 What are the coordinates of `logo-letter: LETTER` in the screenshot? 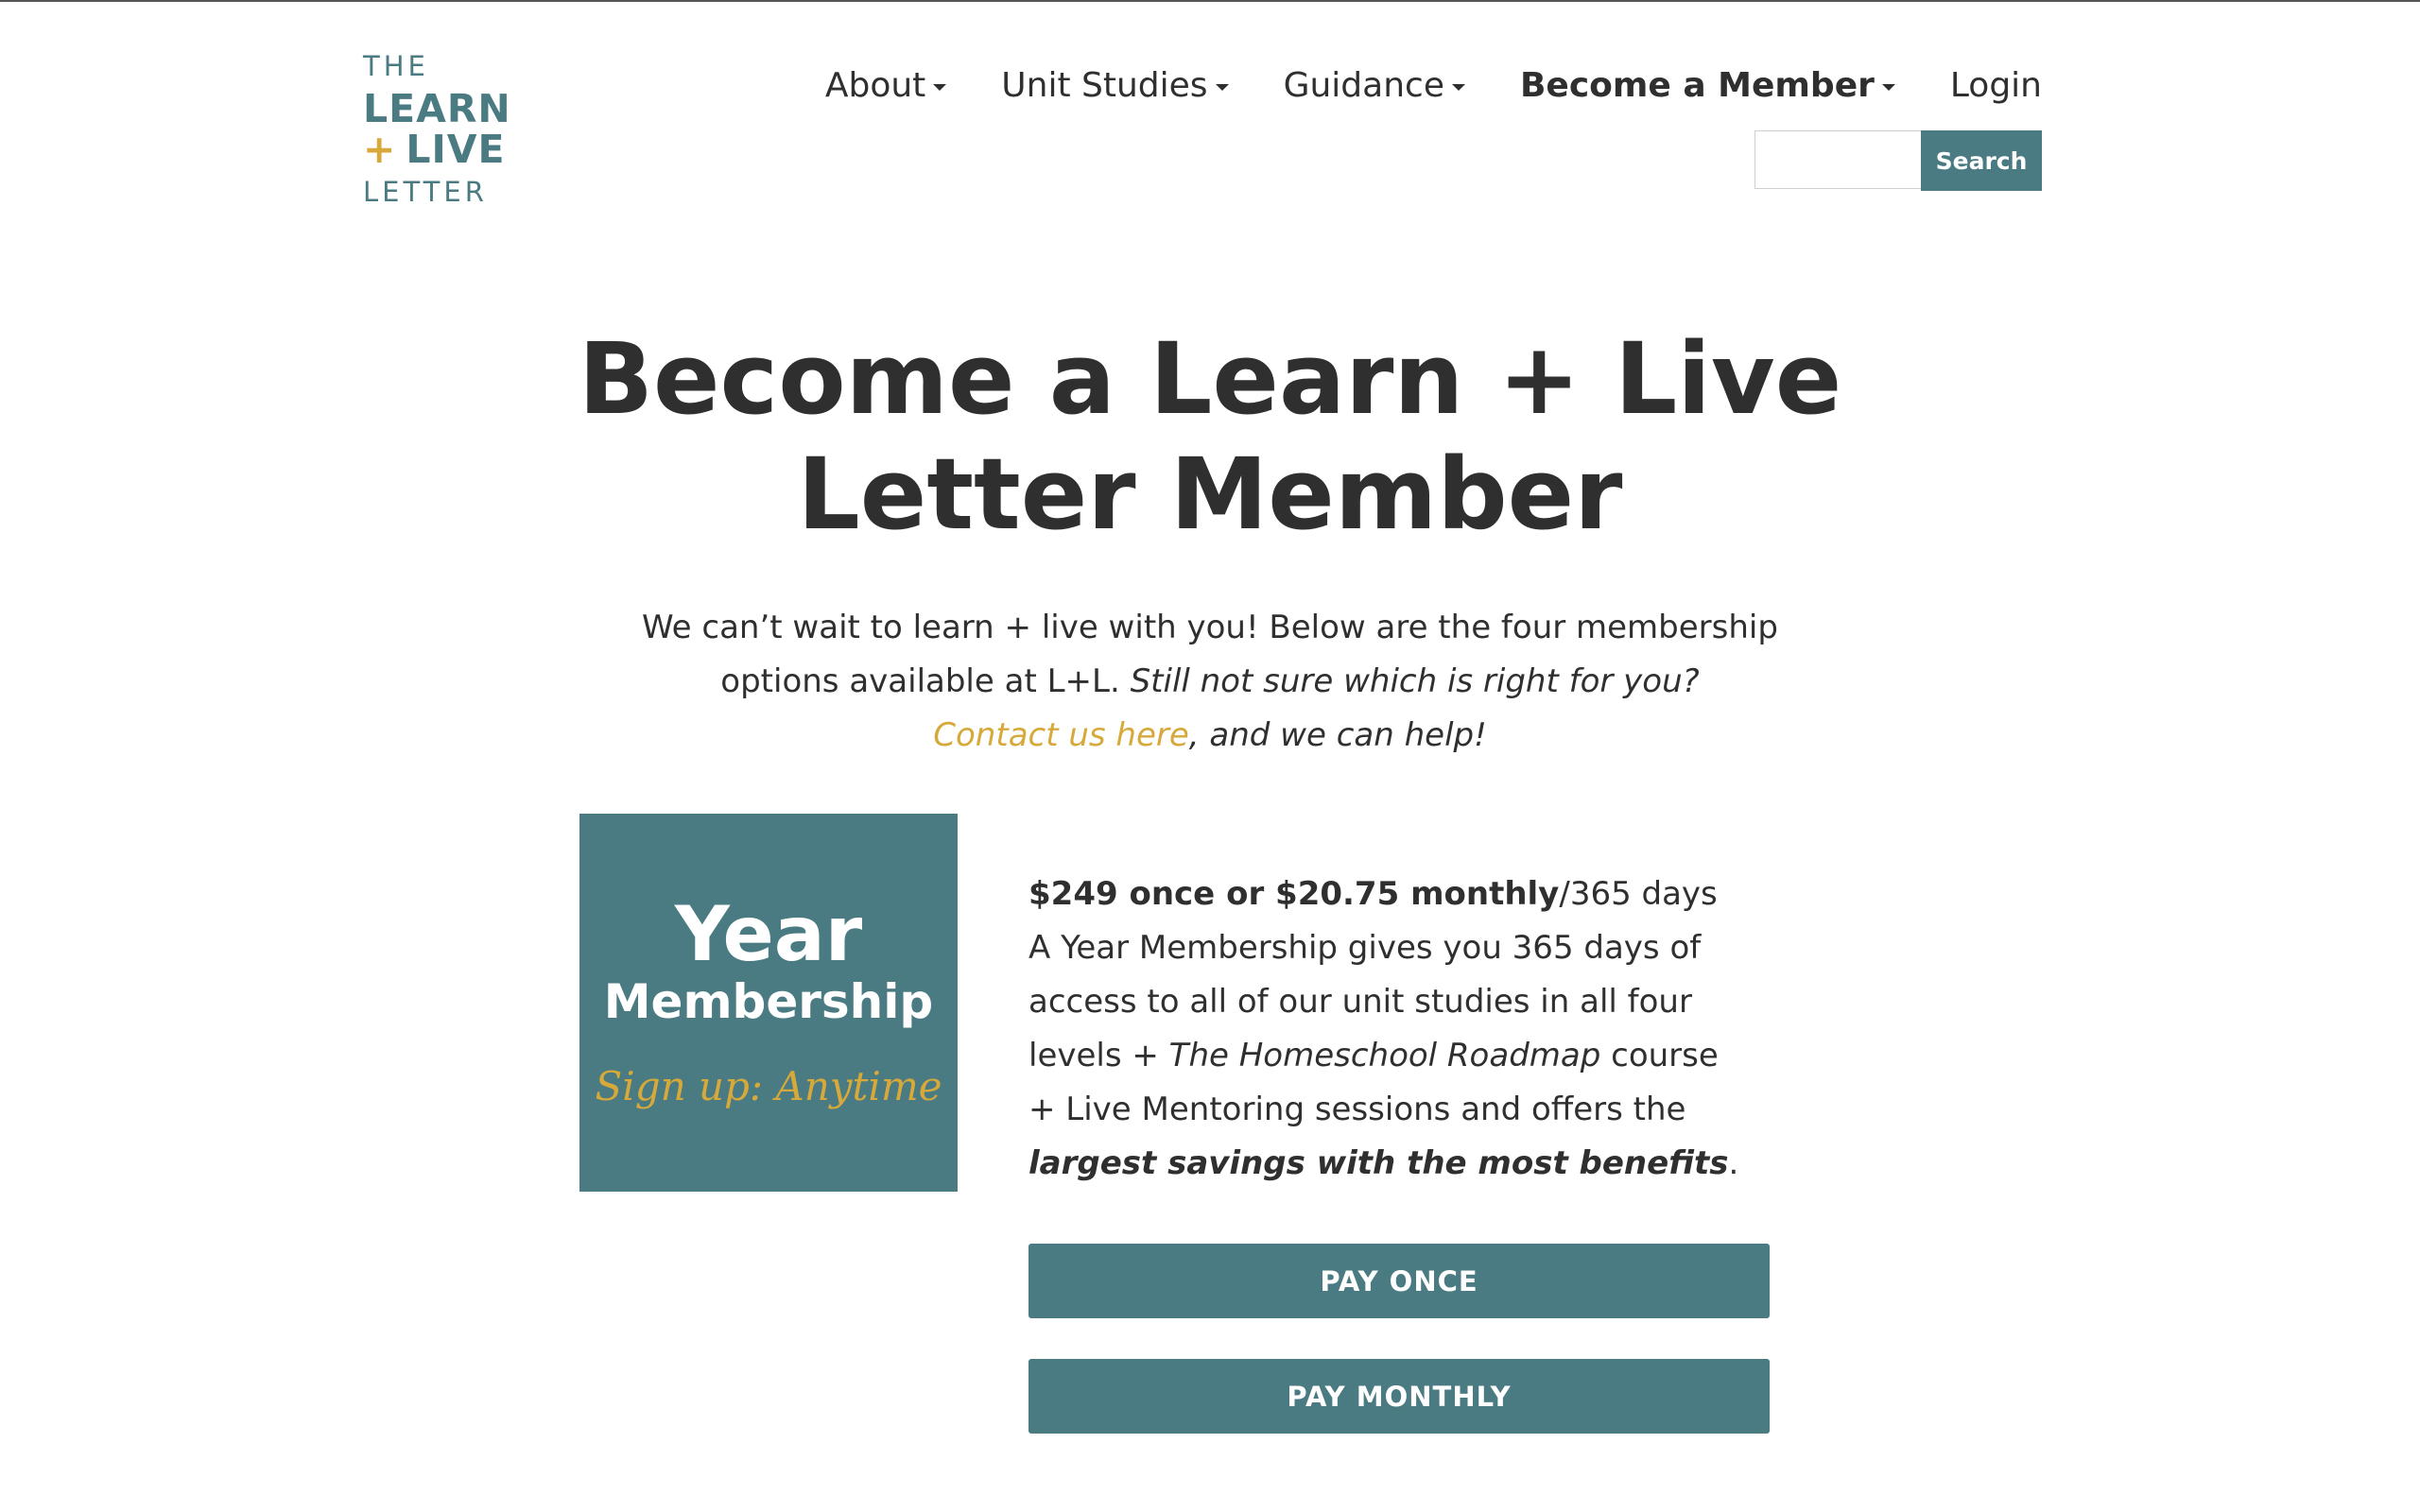 It's located at (425, 192).